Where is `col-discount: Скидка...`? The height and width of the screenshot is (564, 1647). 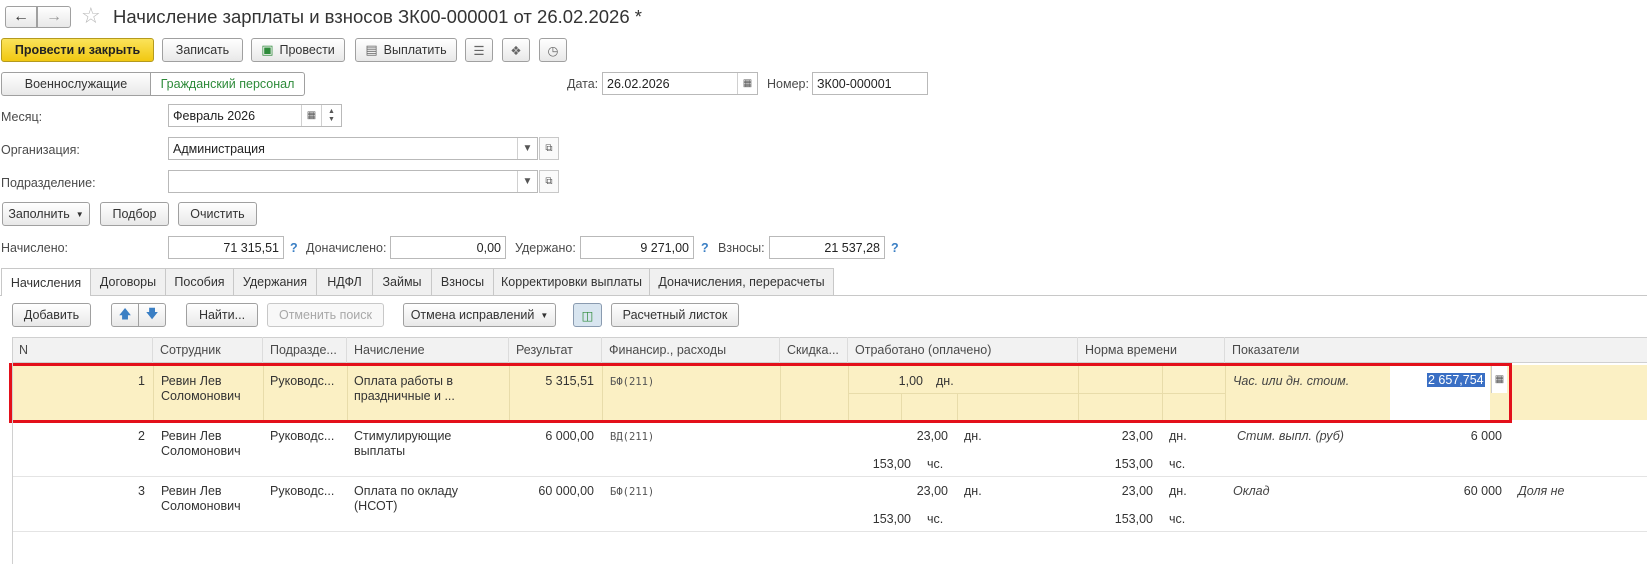
col-discount: Скидка... is located at coordinates (814, 350).